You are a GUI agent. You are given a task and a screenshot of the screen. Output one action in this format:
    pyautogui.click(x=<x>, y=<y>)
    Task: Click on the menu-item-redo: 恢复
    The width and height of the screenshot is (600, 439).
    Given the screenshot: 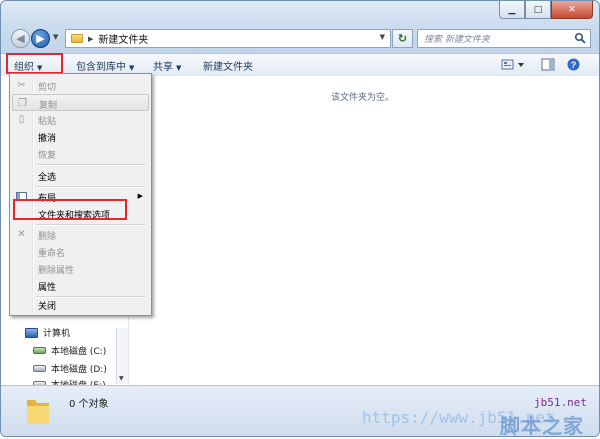 What is the action you would take?
    pyautogui.click(x=80, y=153)
    